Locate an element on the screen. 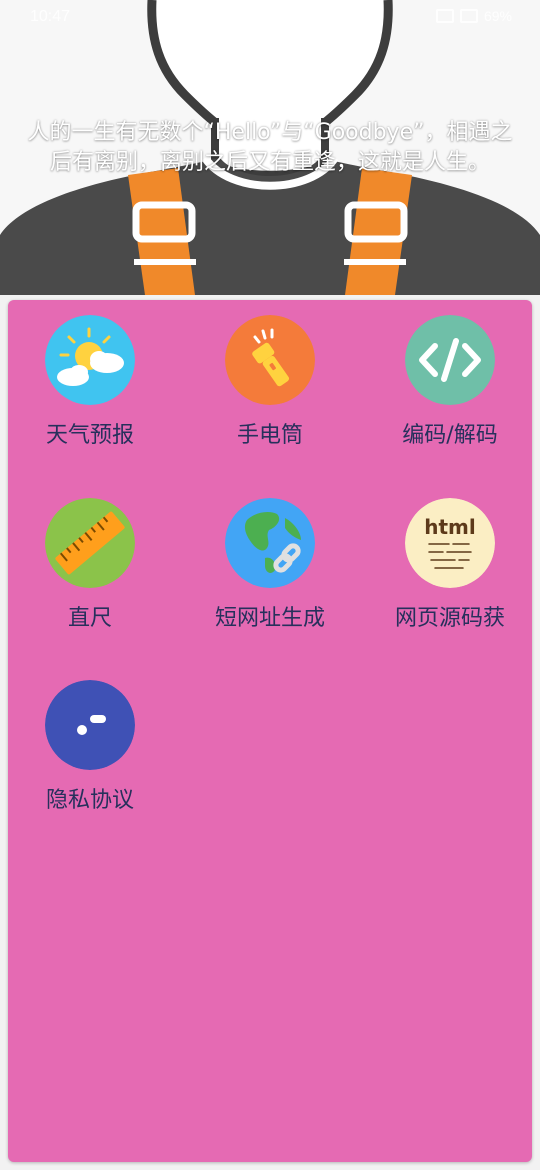 The image size is (540, 1170). flashlight-icon is located at coordinates (270, 360).